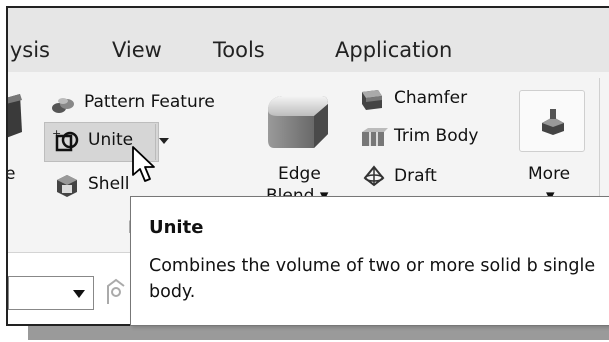  Describe the element at coordinates (176, 227) in the screenshot. I see `tooltip-title: Unite` at that location.